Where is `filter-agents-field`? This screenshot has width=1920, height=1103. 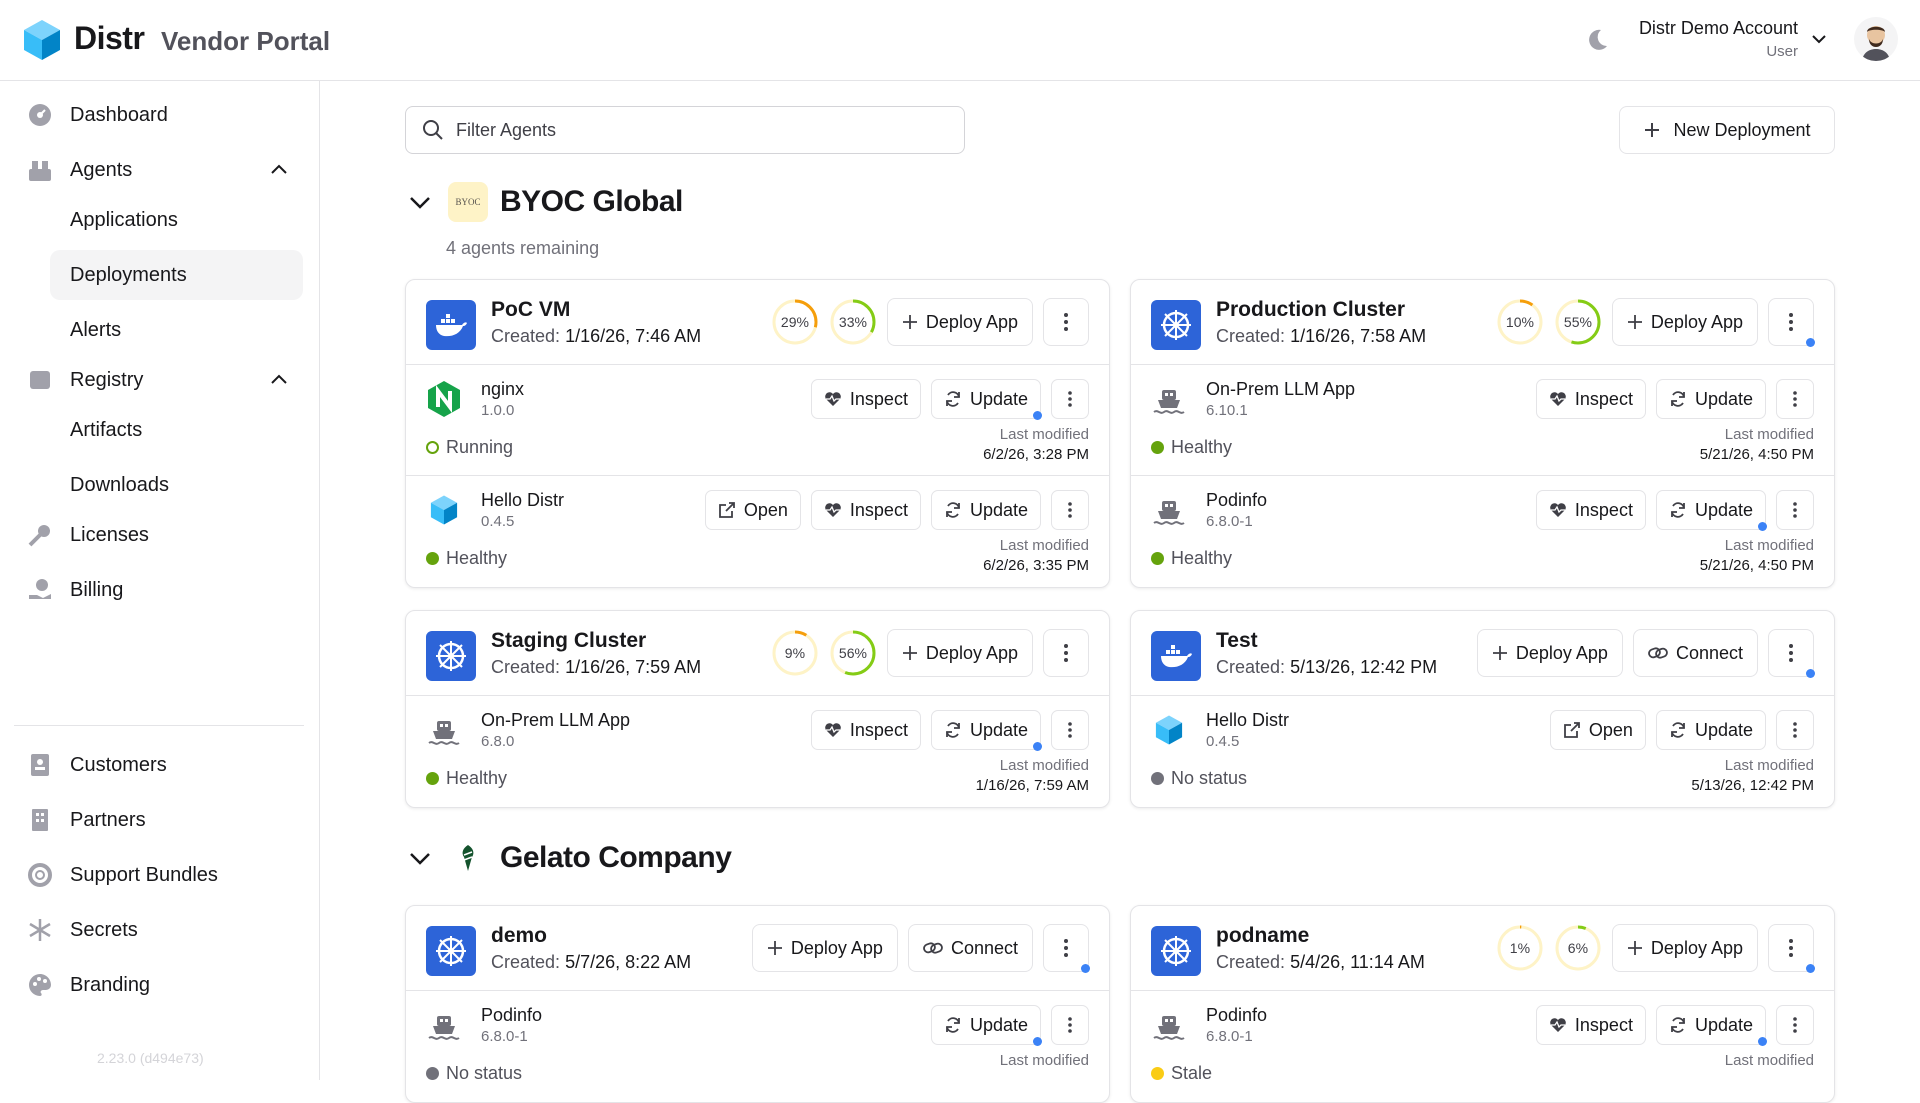 filter-agents-field is located at coordinates (685, 130).